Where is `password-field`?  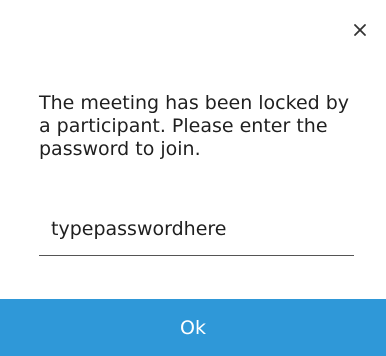
password-field is located at coordinates (196, 232).